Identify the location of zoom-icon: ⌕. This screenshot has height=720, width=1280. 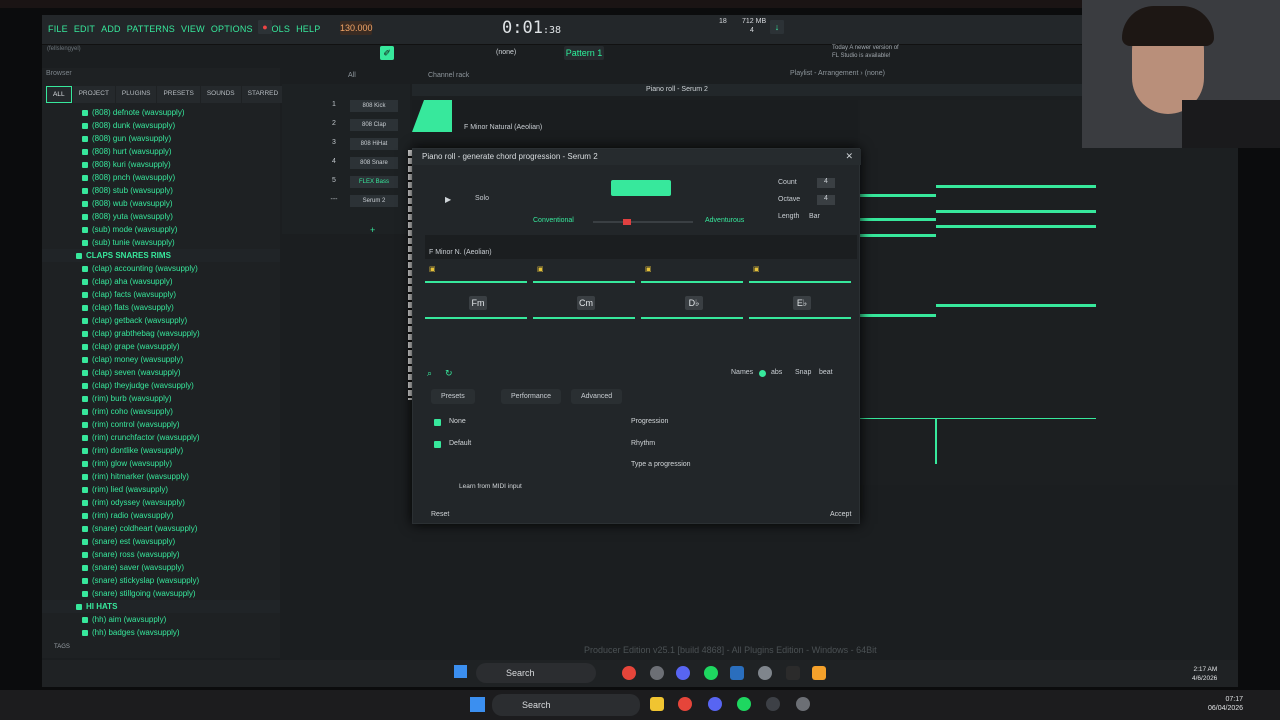
(429, 373).